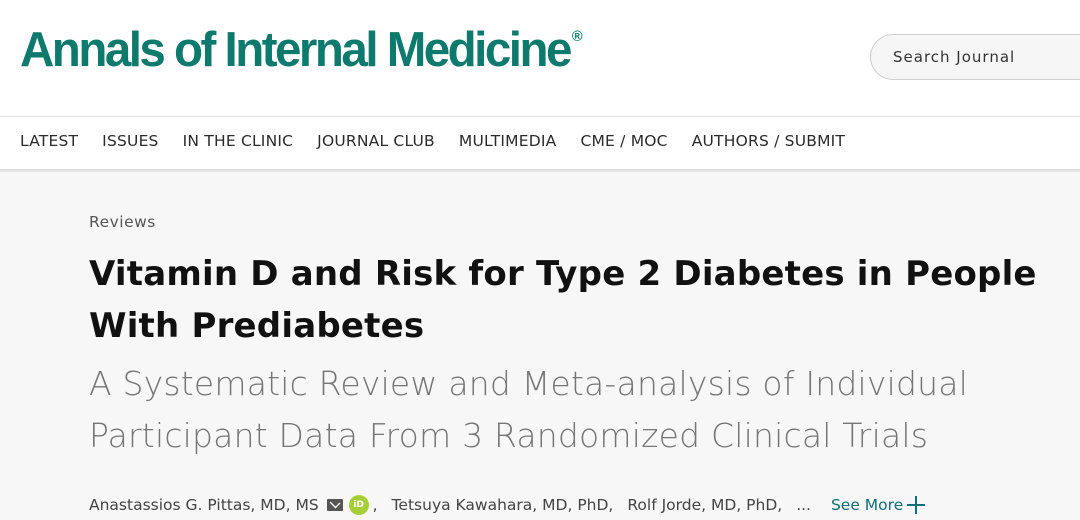  I want to click on journal-logo: Annals of Internal Medicine ®, so click(301, 50).